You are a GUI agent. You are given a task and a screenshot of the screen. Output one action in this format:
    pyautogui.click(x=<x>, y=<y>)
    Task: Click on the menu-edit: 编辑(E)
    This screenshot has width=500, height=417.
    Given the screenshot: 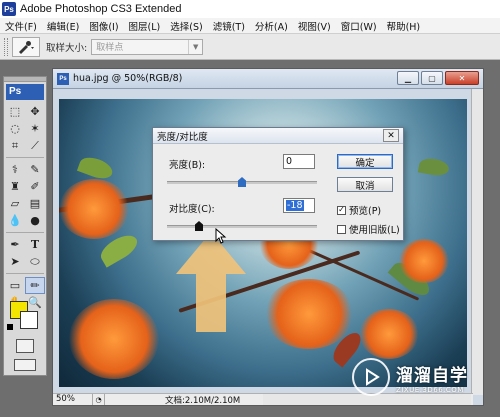 What is the action you would take?
    pyautogui.click(x=63, y=26)
    